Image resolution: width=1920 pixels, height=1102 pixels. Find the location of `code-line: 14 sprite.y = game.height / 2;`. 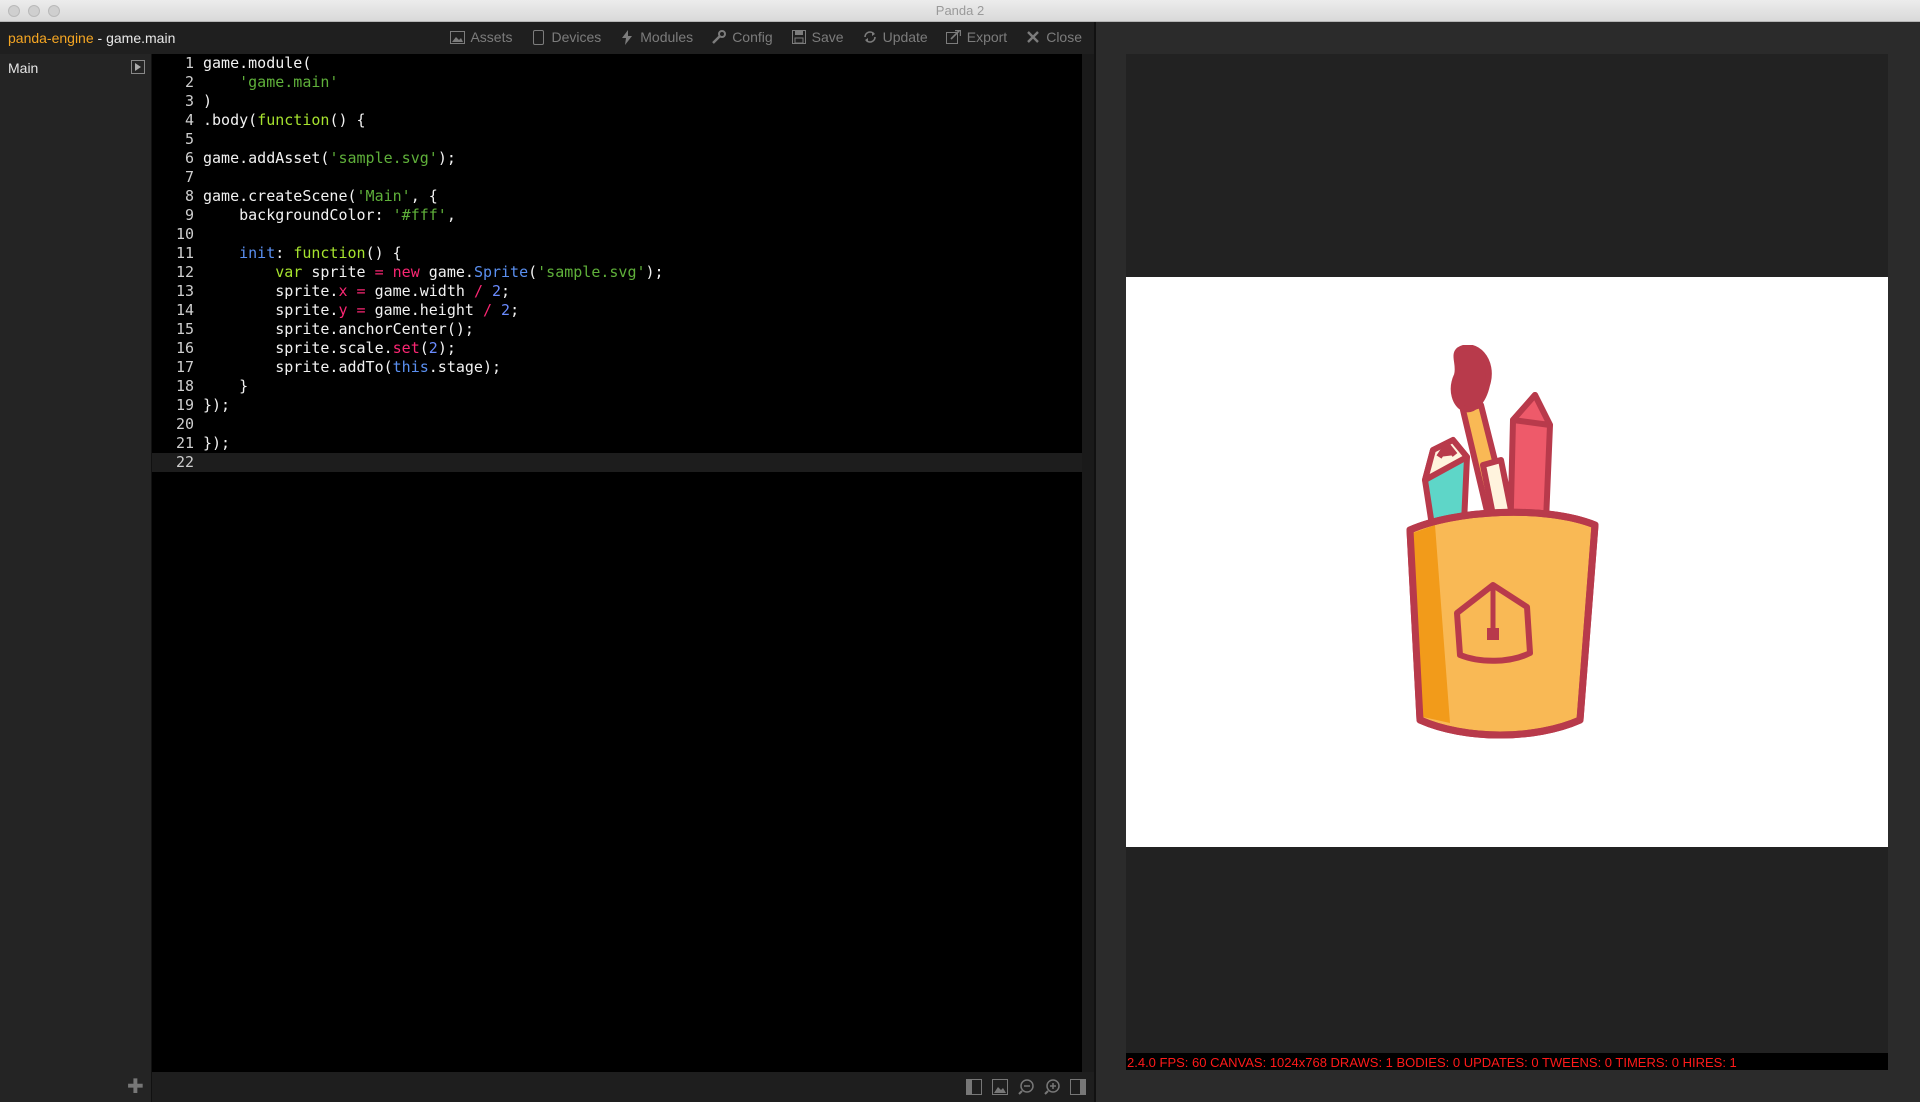

code-line: 14 sprite.y = game.height / 2; is located at coordinates (617, 310).